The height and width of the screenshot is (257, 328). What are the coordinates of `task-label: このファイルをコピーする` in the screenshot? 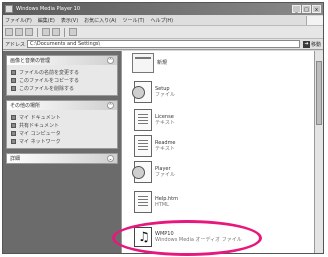 It's located at (49, 80).